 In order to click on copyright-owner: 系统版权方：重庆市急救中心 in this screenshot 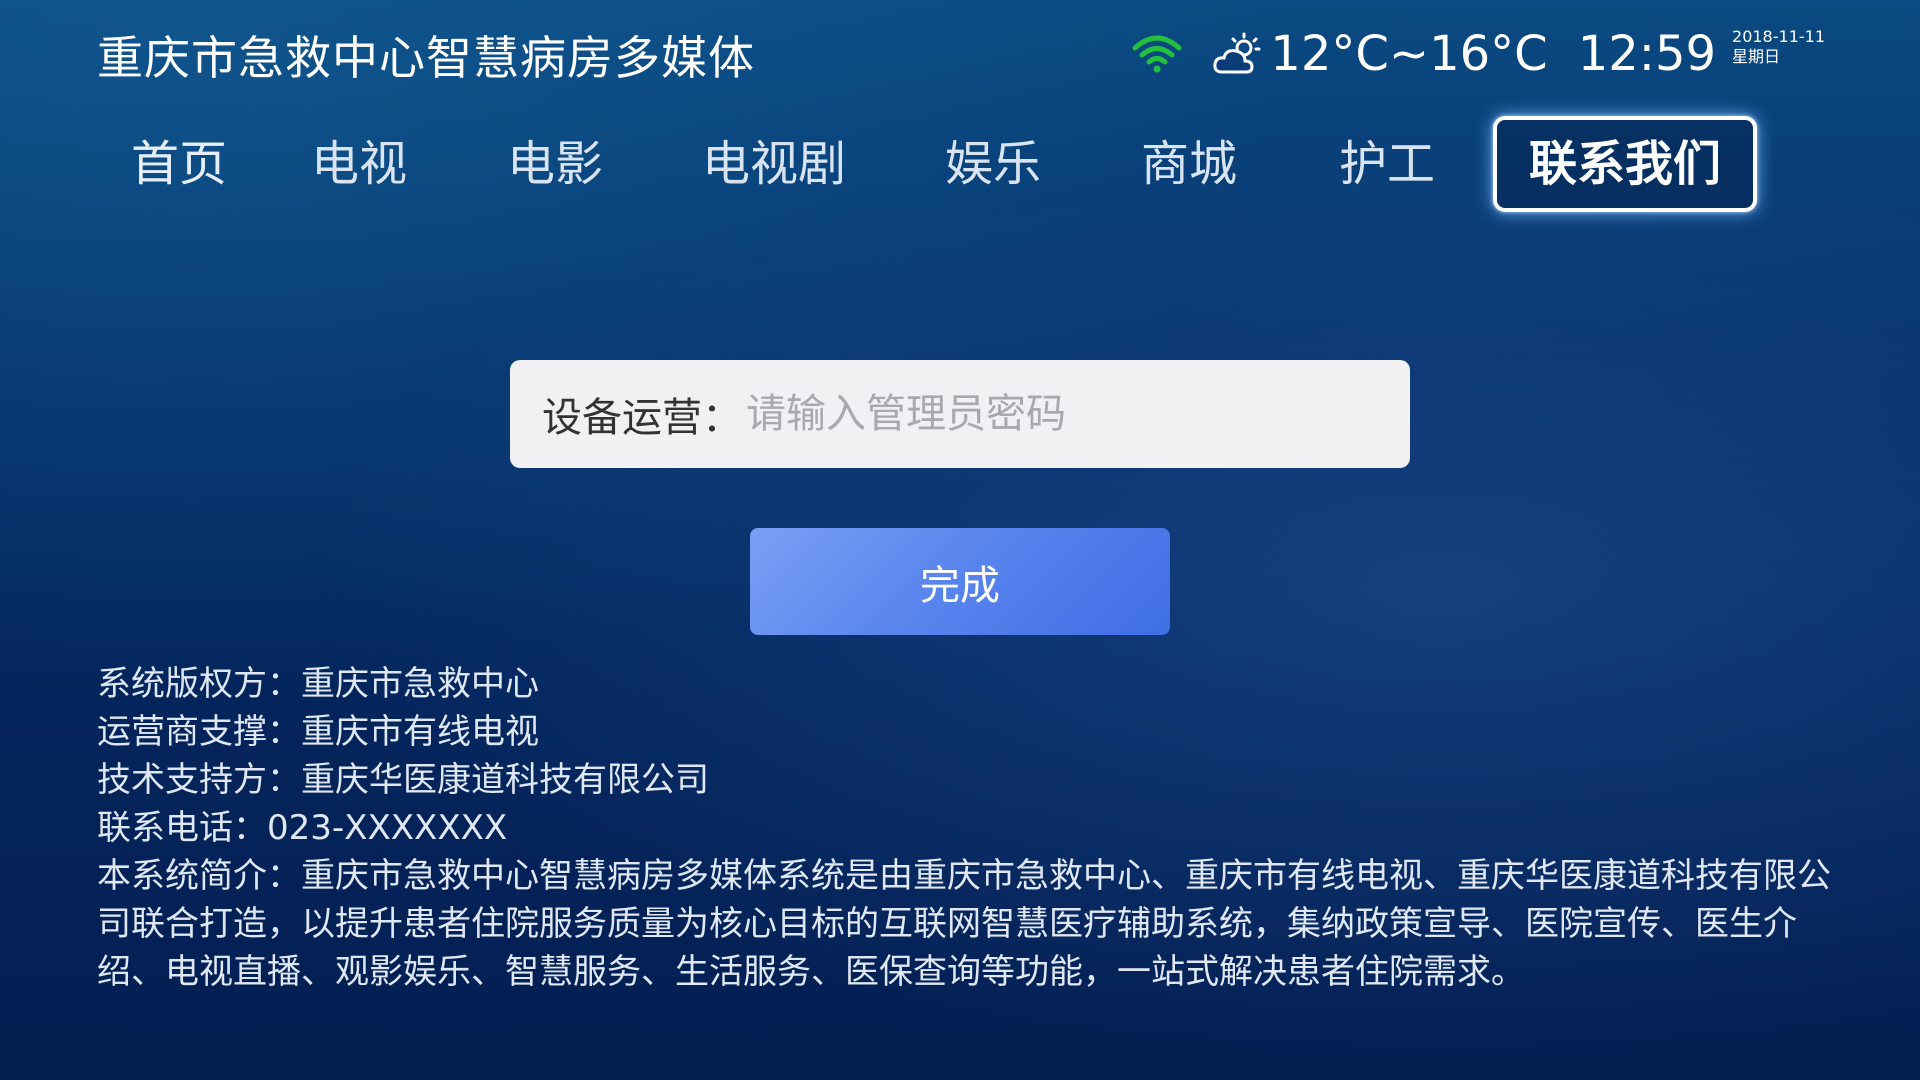, I will do `click(318, 684)`.